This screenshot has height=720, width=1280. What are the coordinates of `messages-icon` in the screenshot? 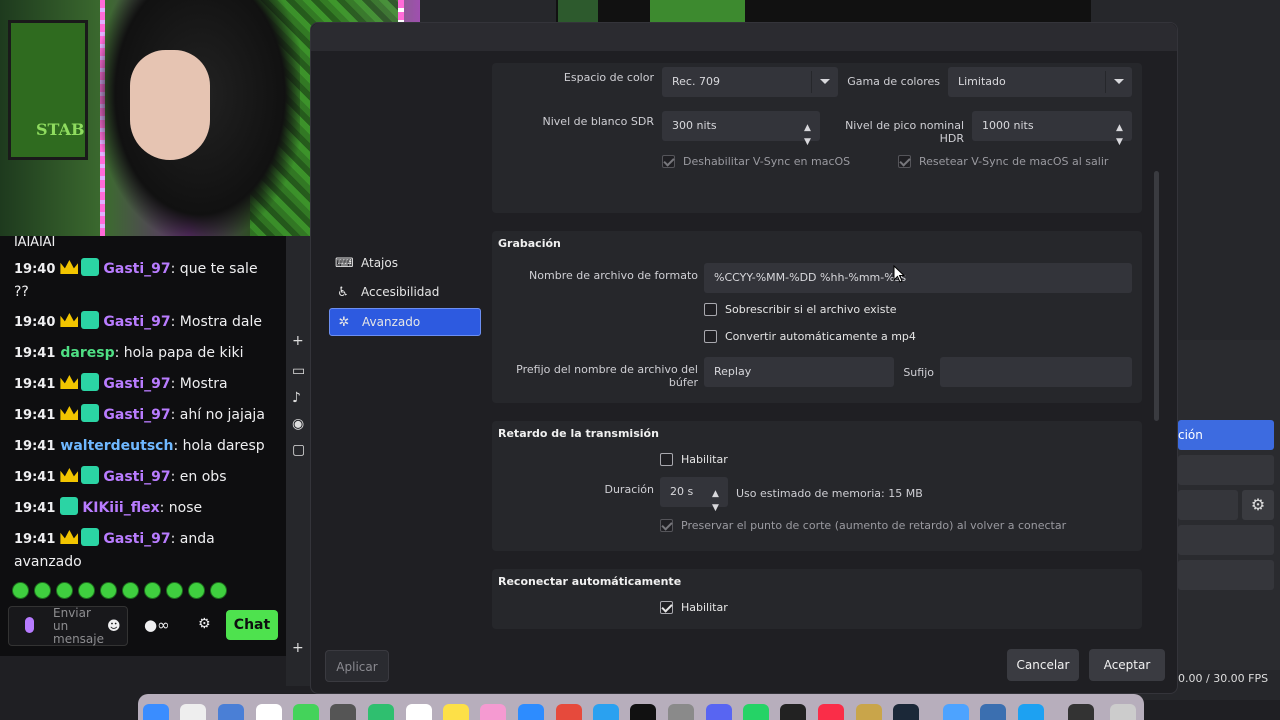 It's located at (306, 712).